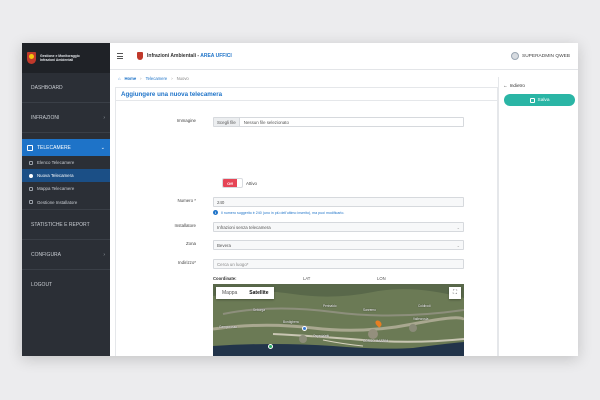 This screenshot has width=600, height=400. Describe the element at coordinates (31, 162) in the screenshot. I see `list-icon` at that location.